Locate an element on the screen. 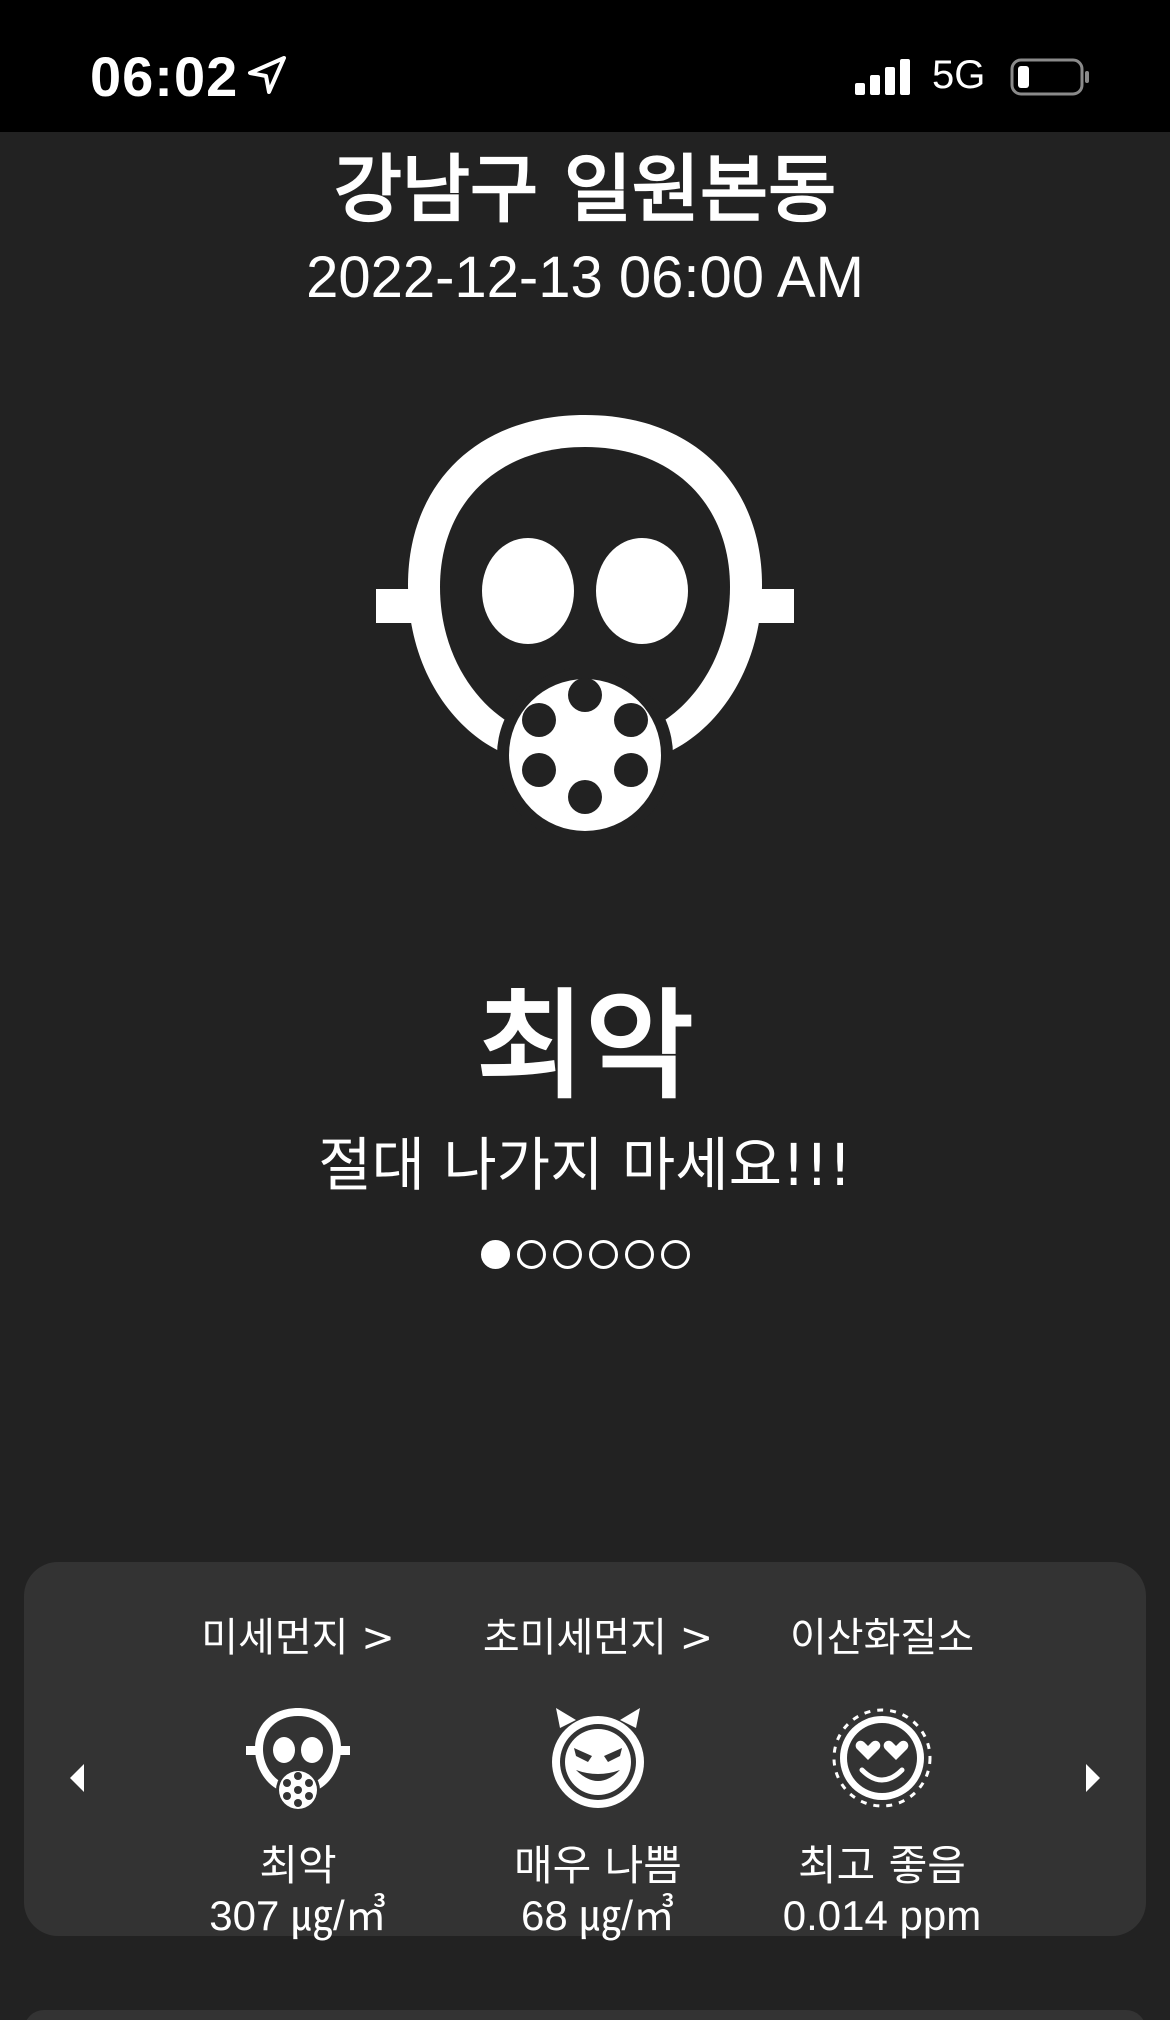  status-time: 06:02 is located at coordinates (164, 76).